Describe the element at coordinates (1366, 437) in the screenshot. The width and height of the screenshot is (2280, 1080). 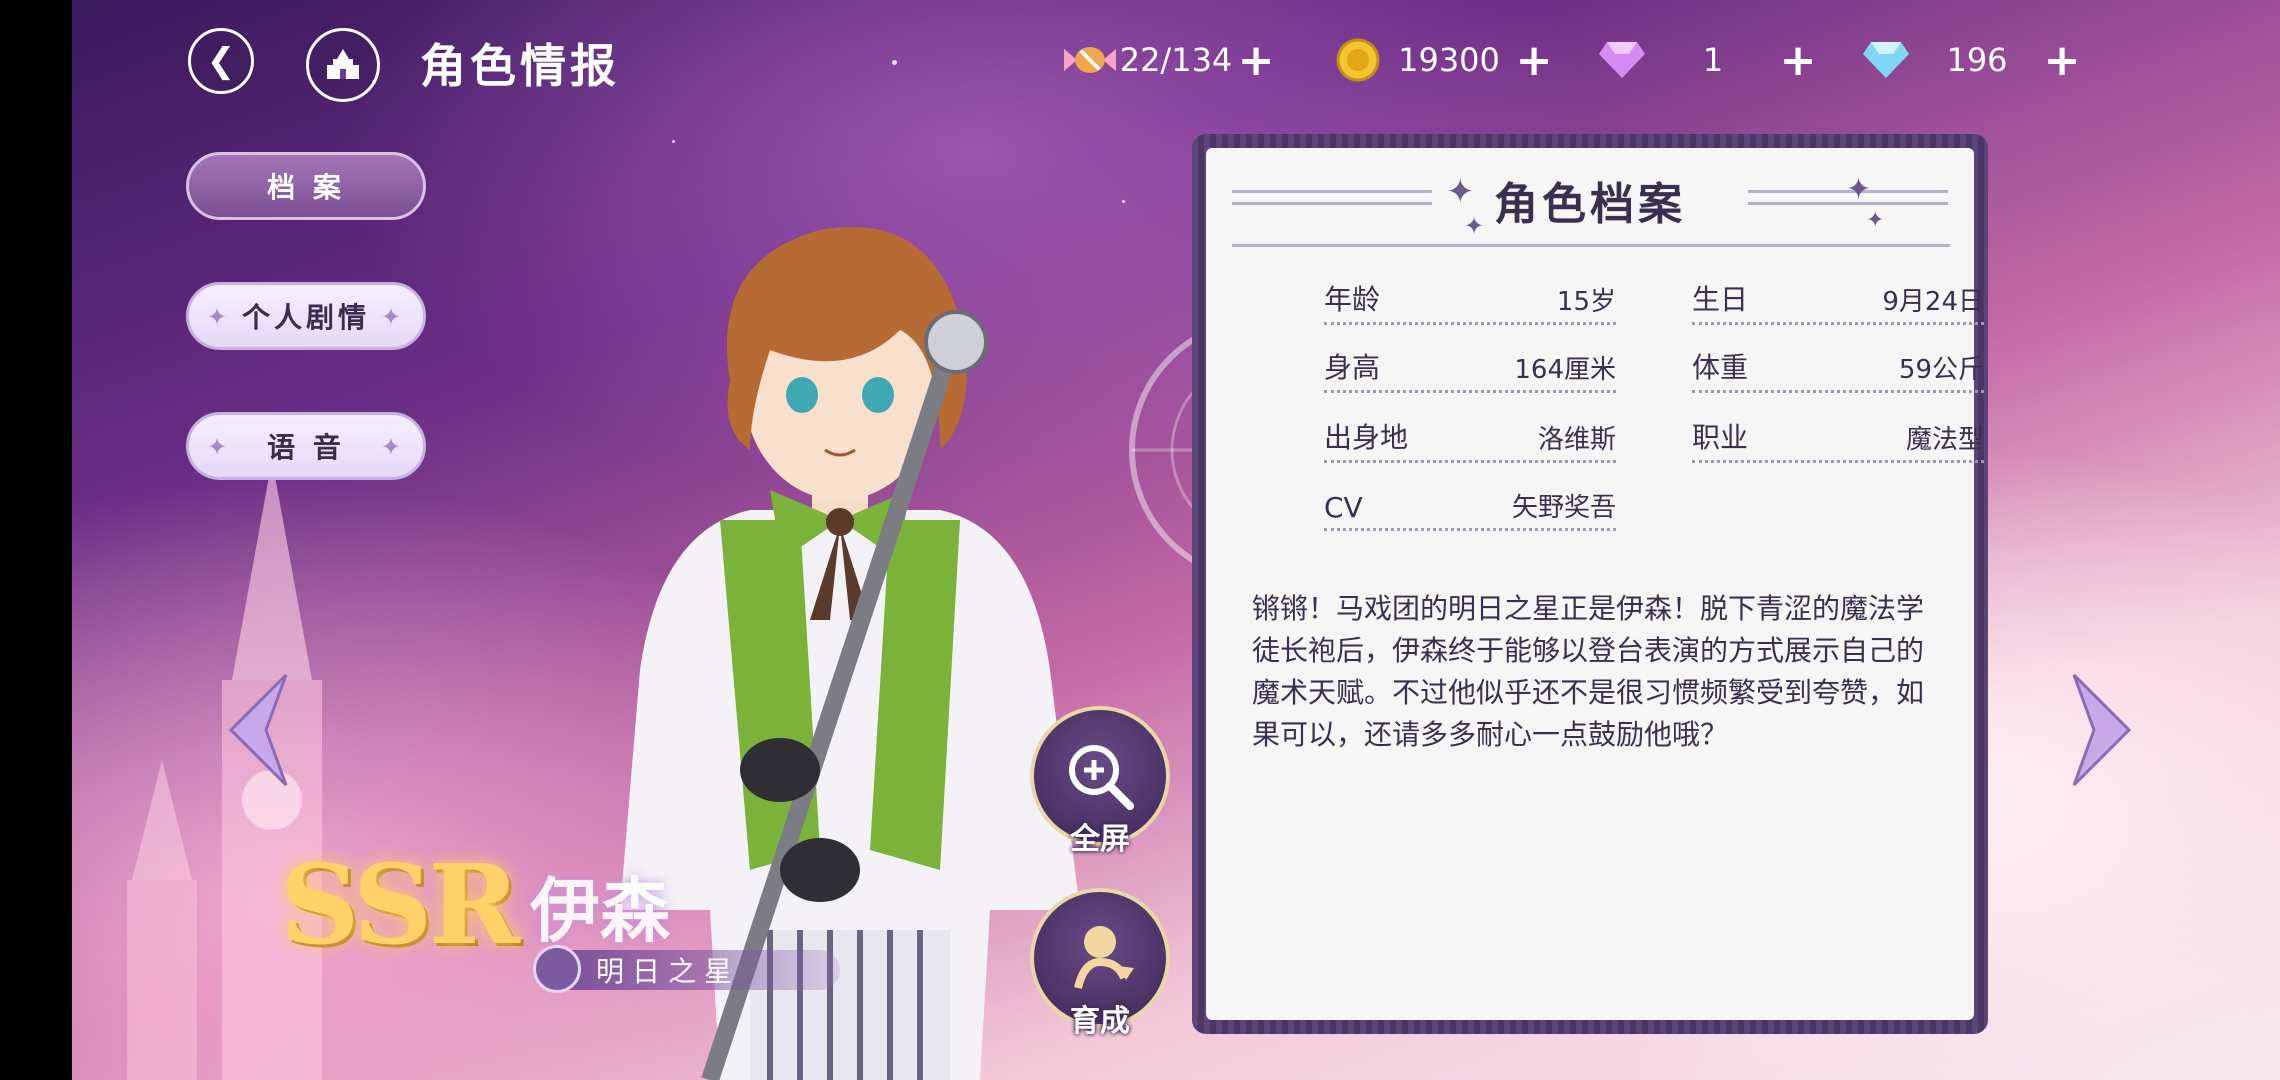
I see `field-label: 出身地` at that location.